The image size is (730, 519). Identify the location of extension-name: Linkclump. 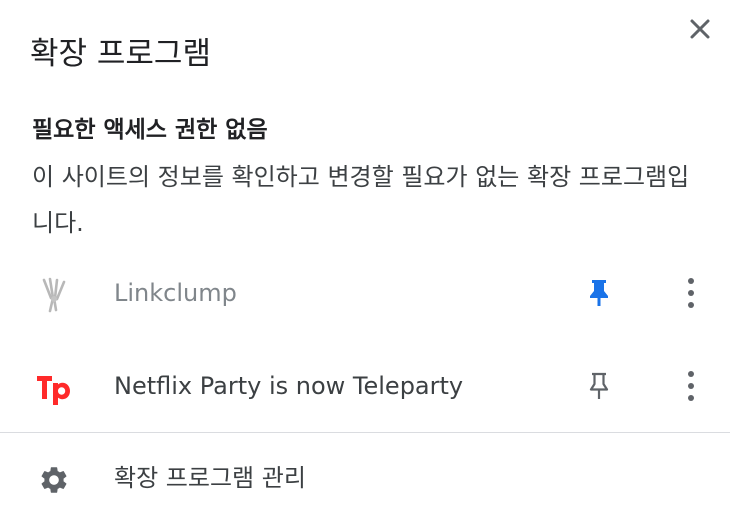
(175, 293).